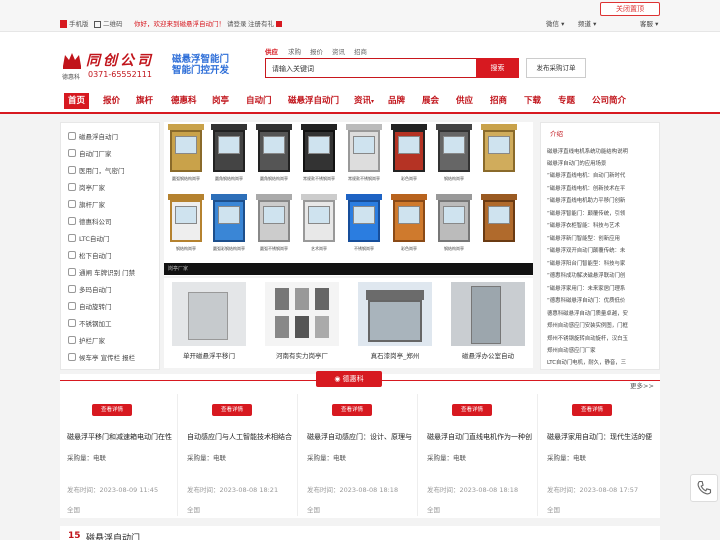  What do you see at coordinates (364, 101) in the screenshot?
I see `nav-news: 资讯▾` at bounding box center [364, 101].